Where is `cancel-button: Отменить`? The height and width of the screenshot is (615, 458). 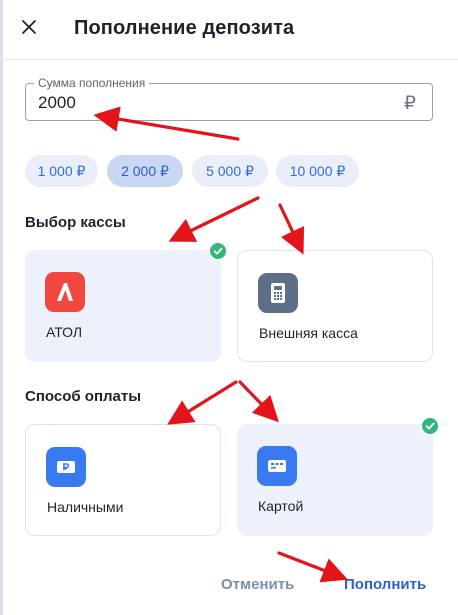 cancel-button: Отменить is located at coordinates (257, 584).